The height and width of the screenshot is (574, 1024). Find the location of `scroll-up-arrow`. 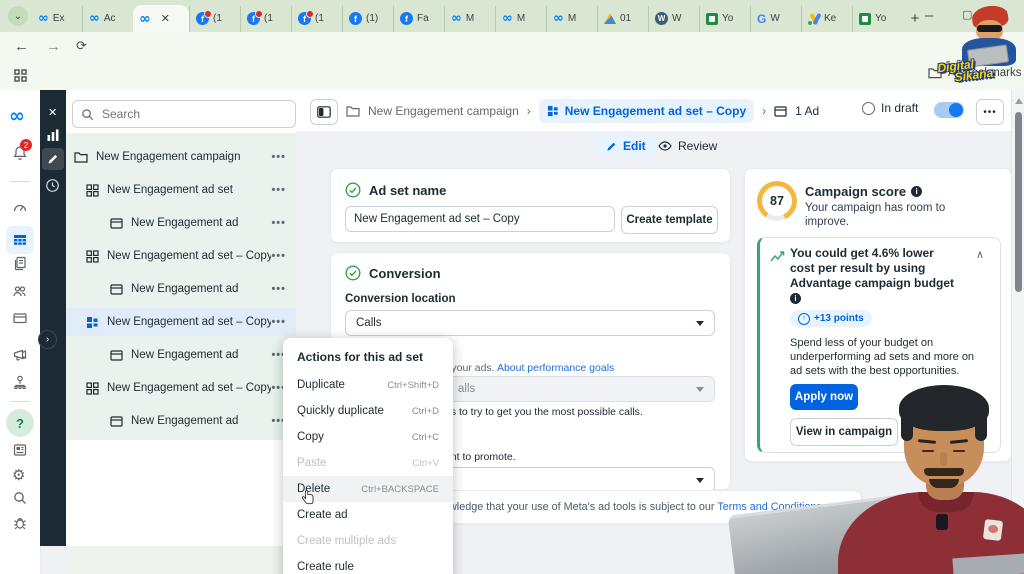

scroll-up-arrow is located at coordinates (1019, 101).